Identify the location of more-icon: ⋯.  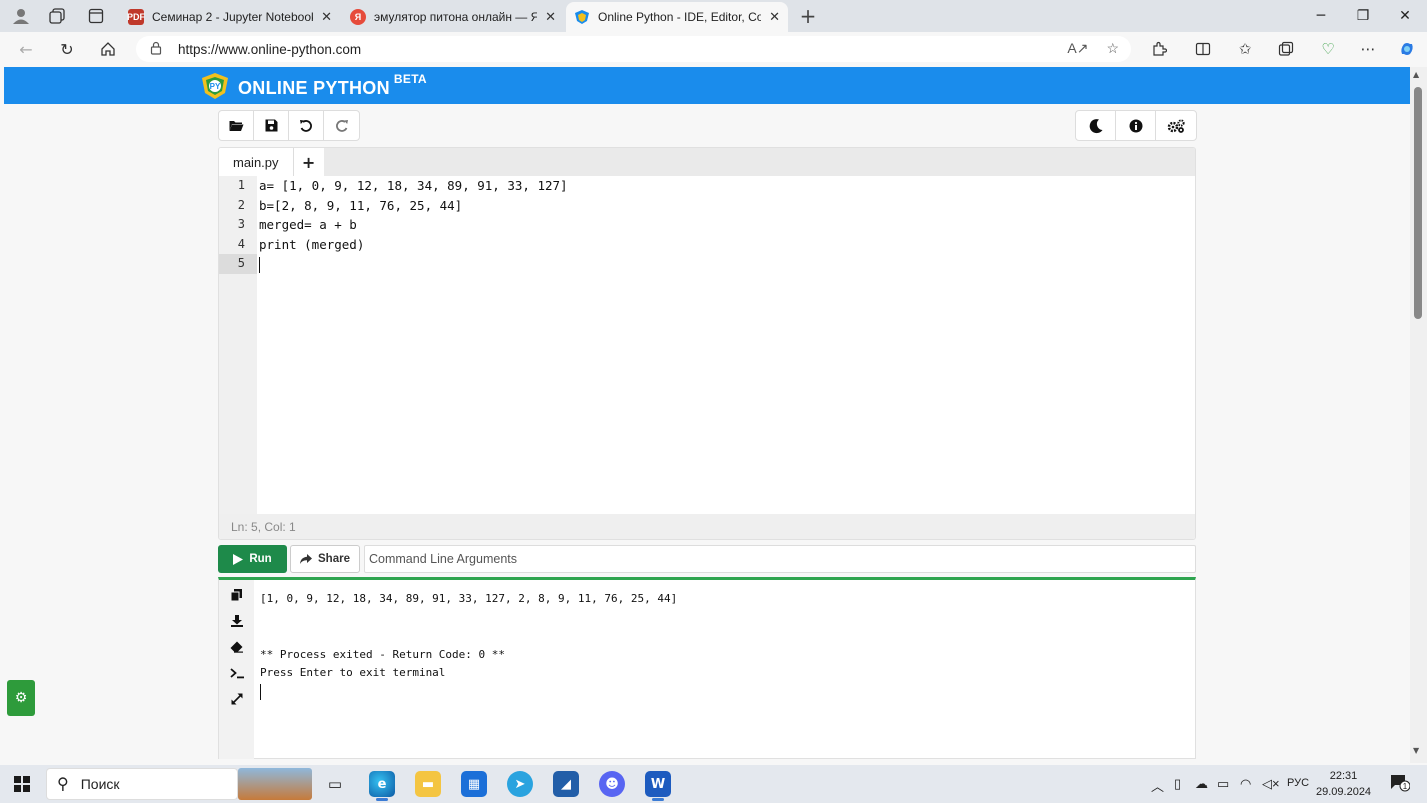
(1368, 49).